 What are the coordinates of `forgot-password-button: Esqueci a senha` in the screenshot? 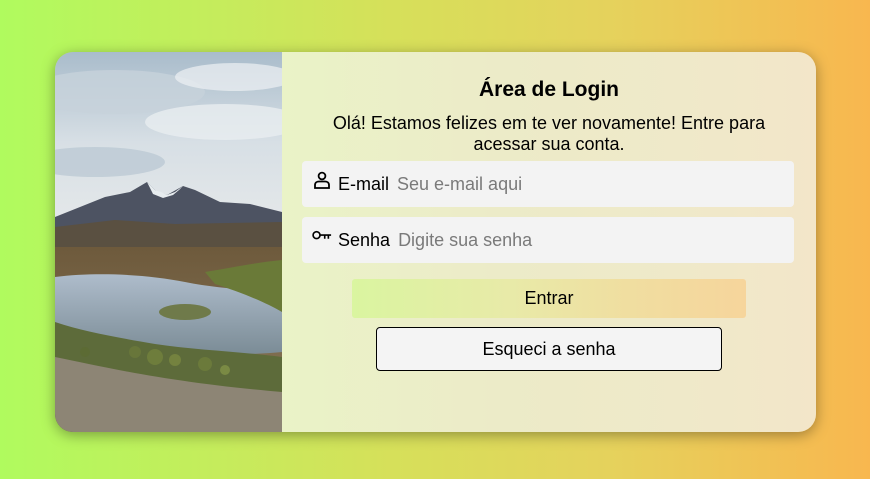 It's located at (549, 349).